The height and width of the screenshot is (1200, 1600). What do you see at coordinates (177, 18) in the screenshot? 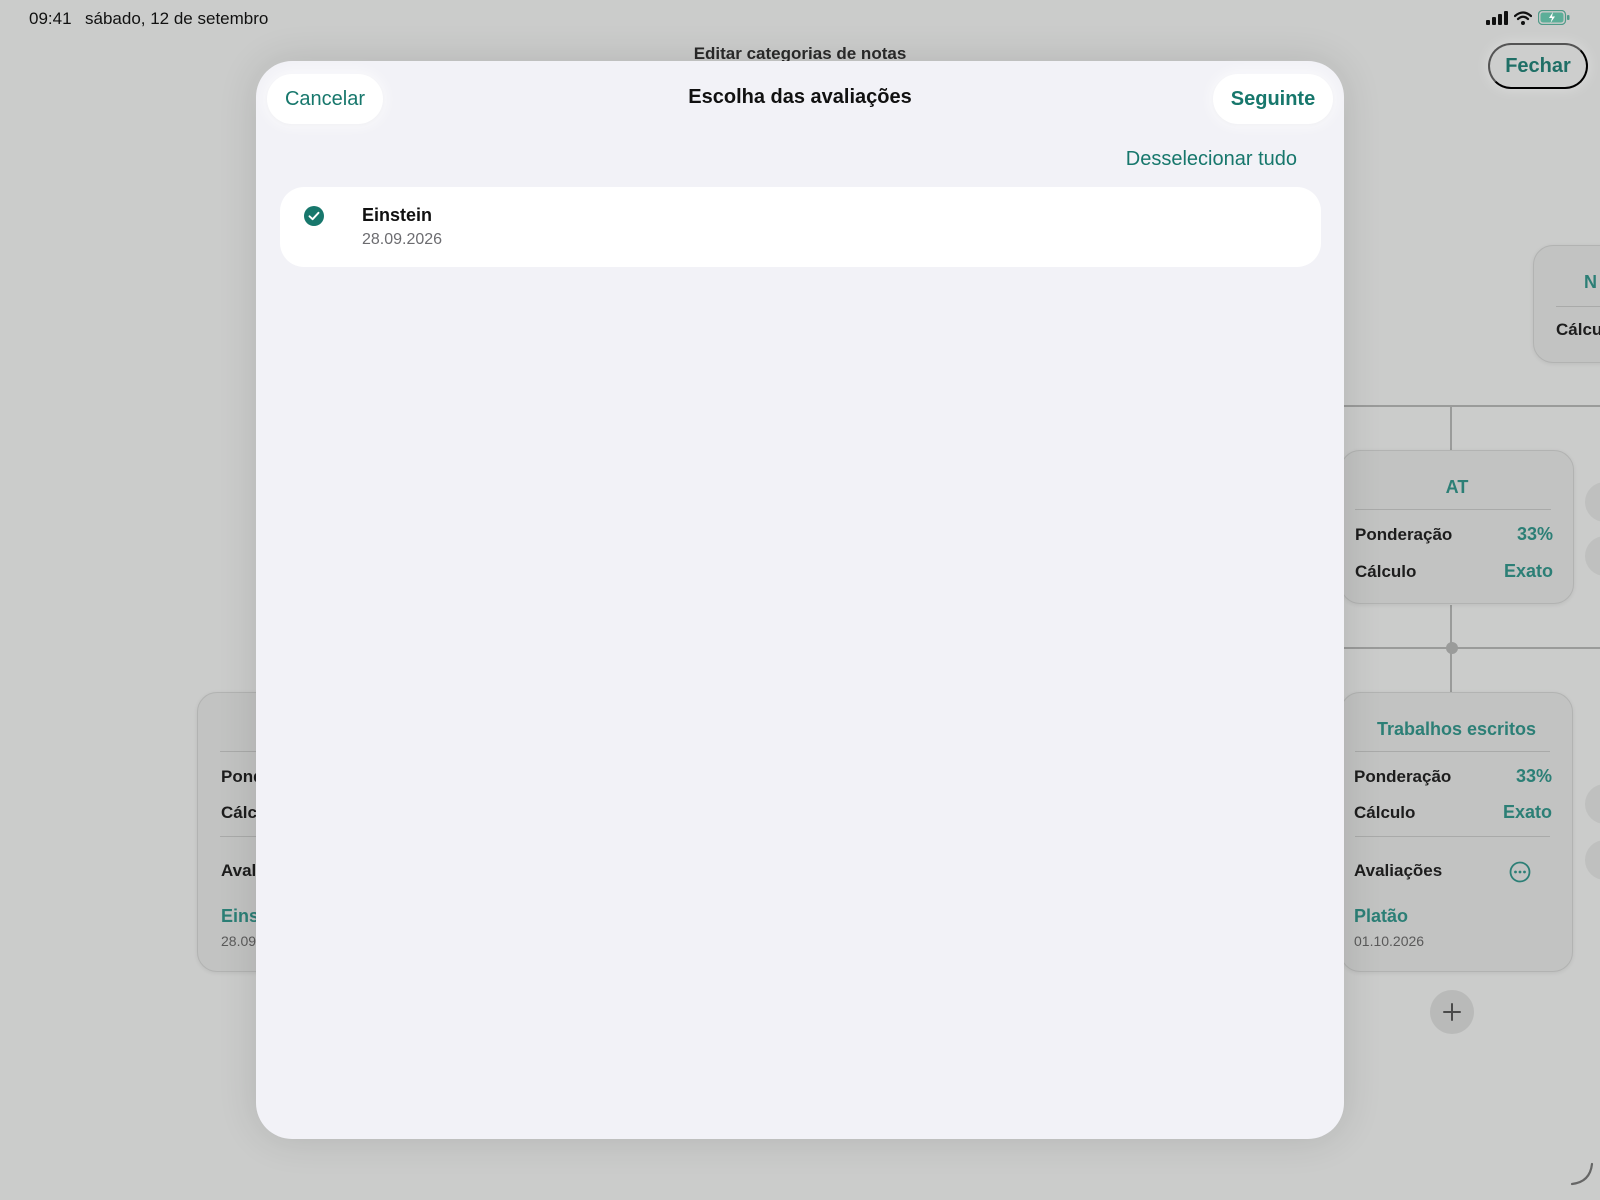
I see `status-date: sábado, 12 de setembro` at bounding box center [177, 18].